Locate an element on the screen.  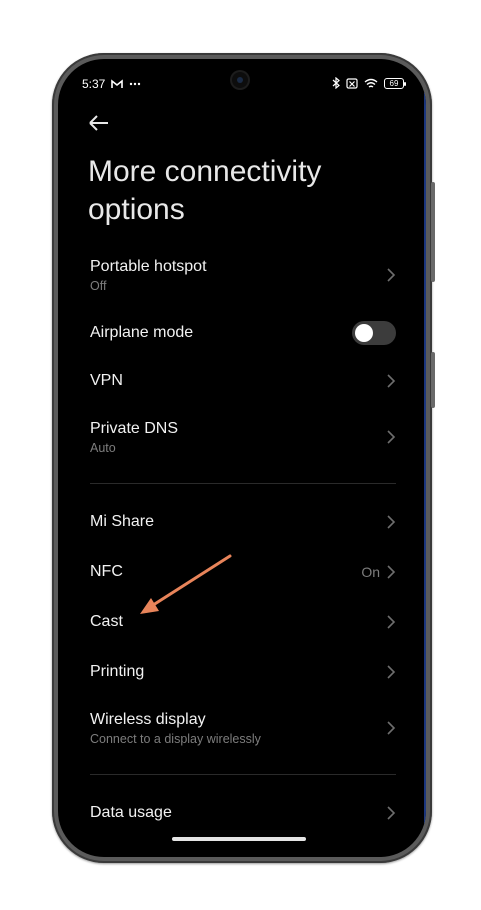
annotation-arrow-icon is located at coordinates (186, 584).